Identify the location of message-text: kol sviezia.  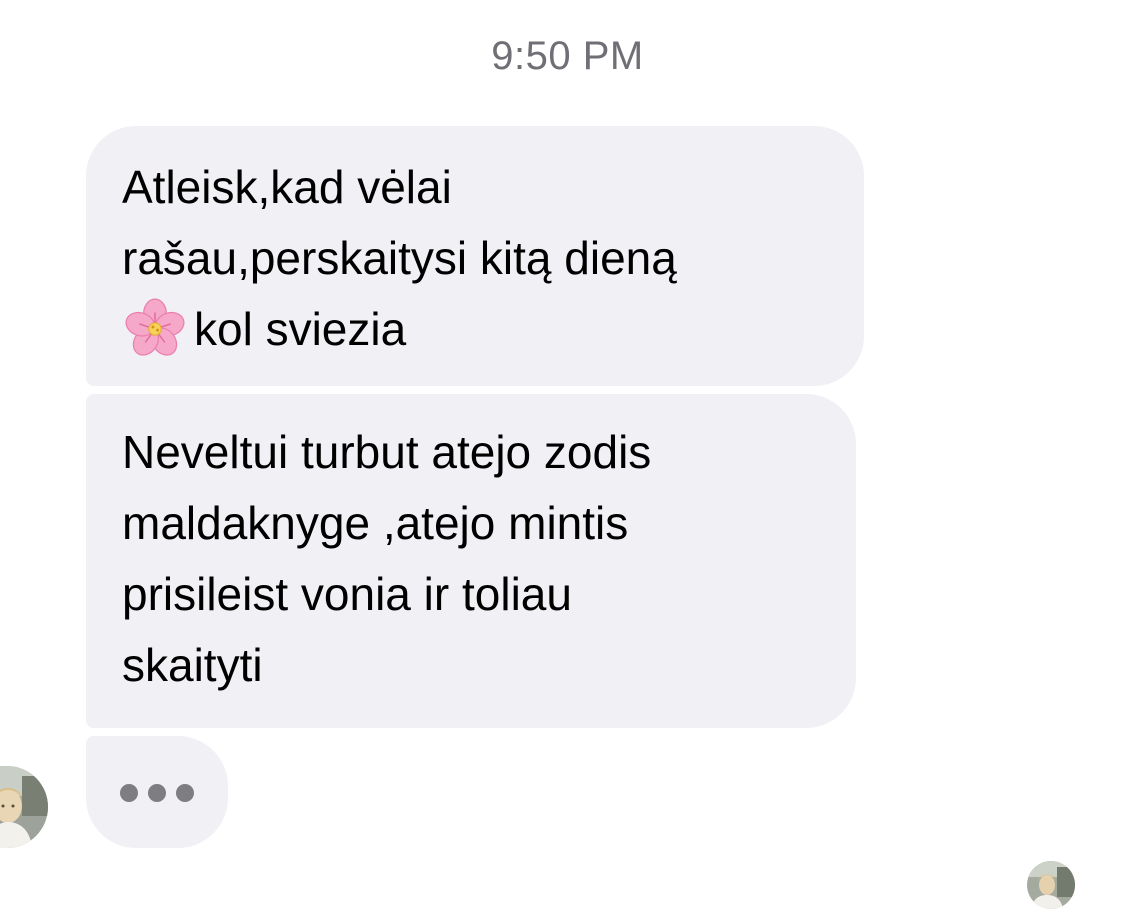
(300, 329).